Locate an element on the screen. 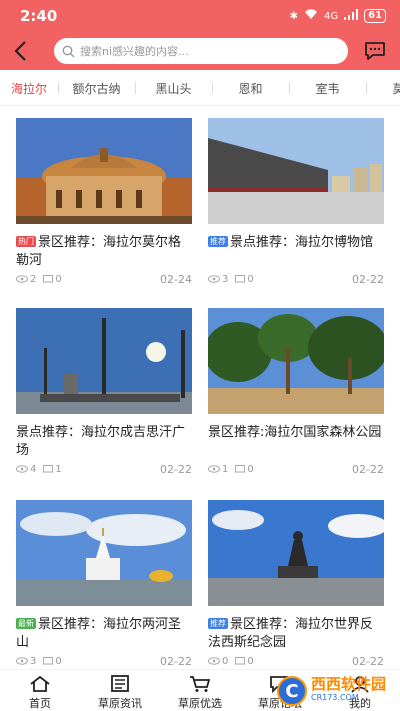  cart-icon is located at coordinates (200, 684).